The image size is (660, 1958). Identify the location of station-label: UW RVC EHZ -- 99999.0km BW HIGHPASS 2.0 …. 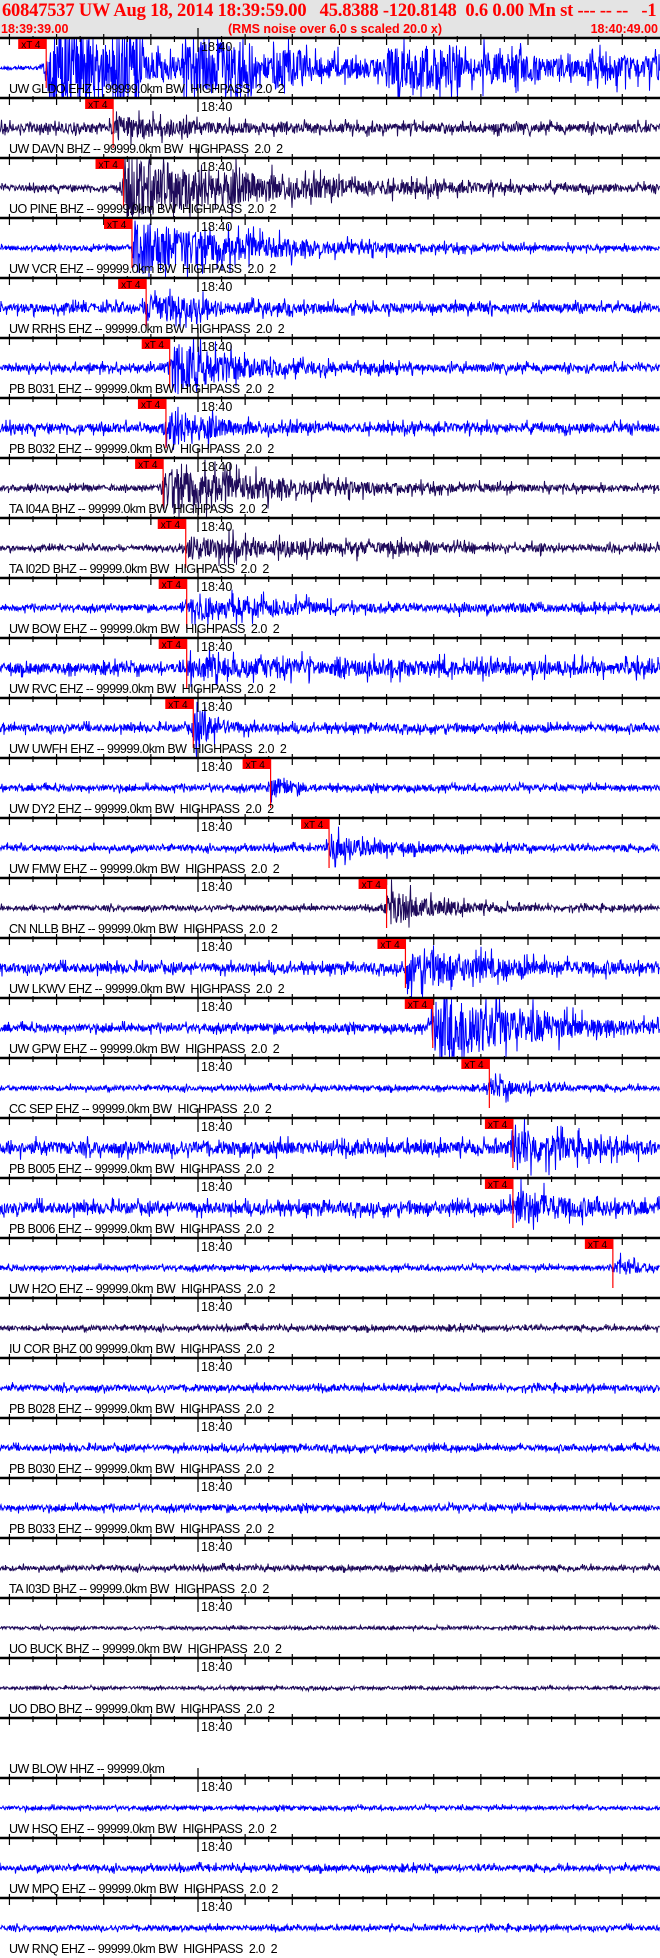
(142, 689).